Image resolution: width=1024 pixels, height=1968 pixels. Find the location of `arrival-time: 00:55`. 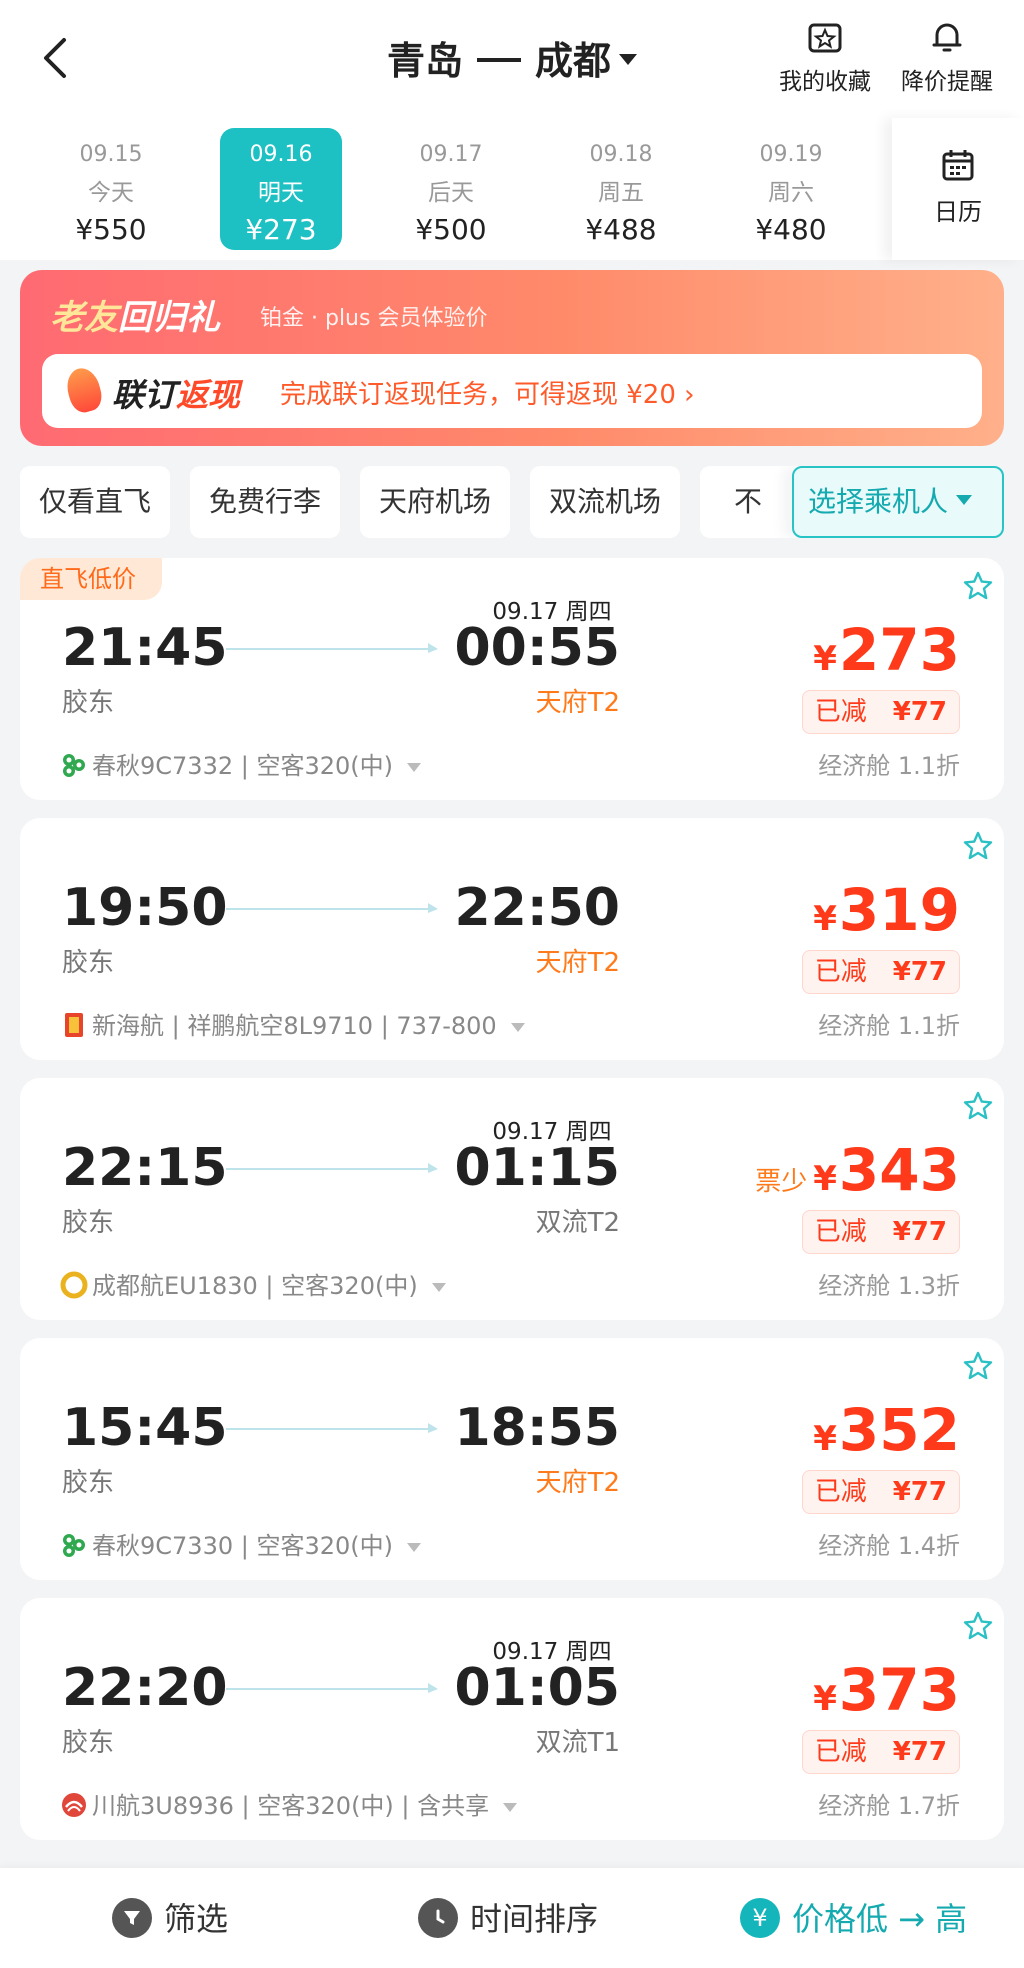

arrival-time: 00:55 is located at coordinates (537, 648).